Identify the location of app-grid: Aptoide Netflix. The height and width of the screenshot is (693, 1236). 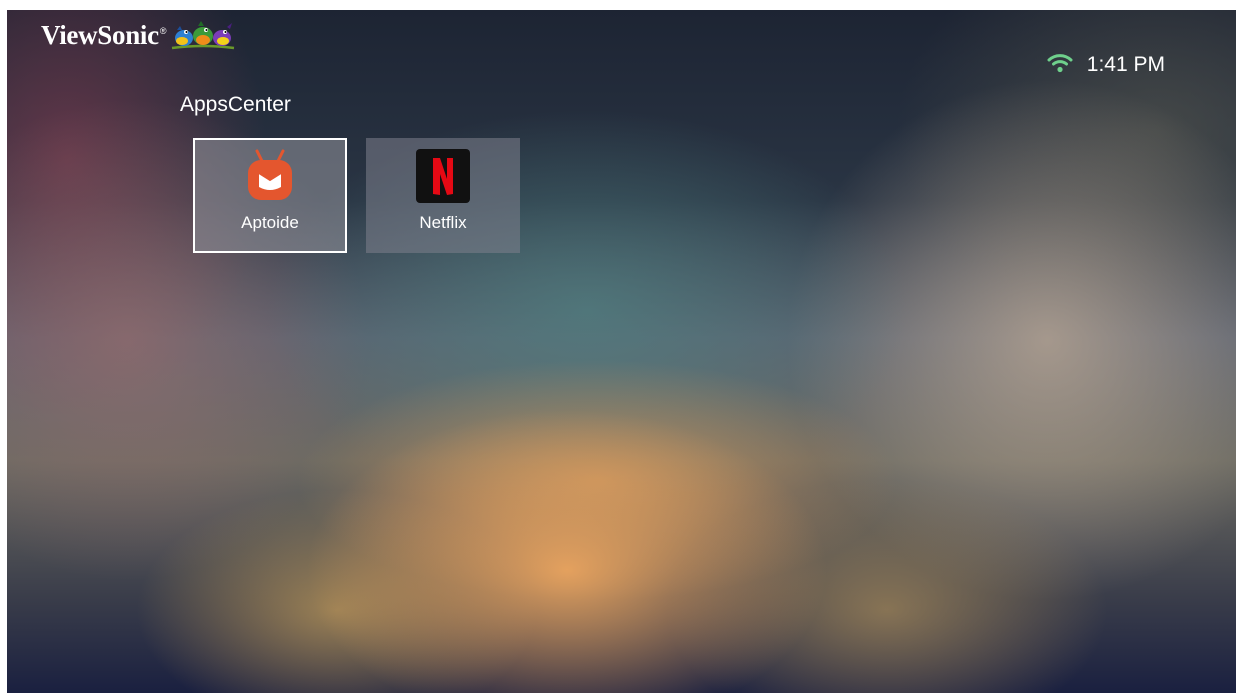
(366, 195).